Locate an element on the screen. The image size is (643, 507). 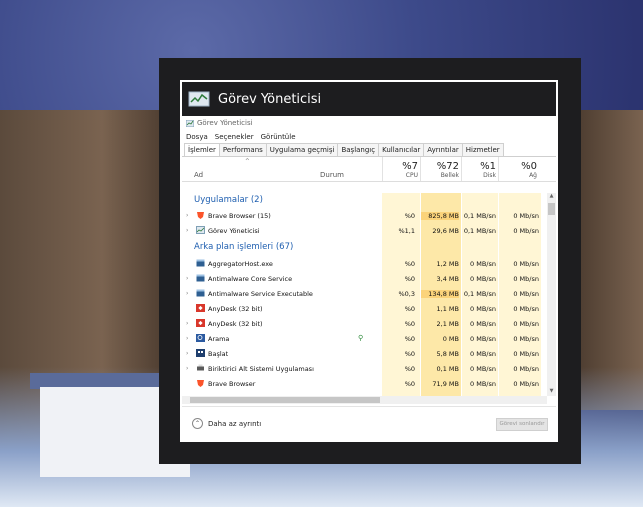
memory-total: %72 is located at coordinates (440, 166).